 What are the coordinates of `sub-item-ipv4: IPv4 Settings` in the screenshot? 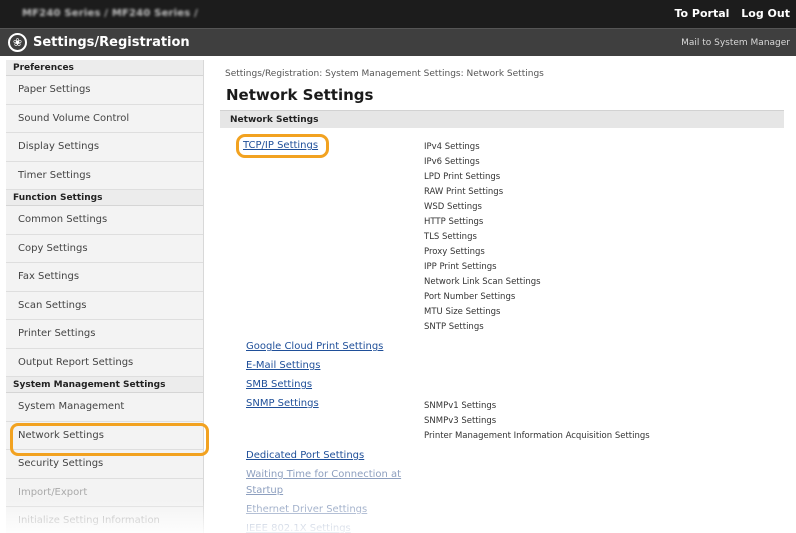 It's located at (452, 147).